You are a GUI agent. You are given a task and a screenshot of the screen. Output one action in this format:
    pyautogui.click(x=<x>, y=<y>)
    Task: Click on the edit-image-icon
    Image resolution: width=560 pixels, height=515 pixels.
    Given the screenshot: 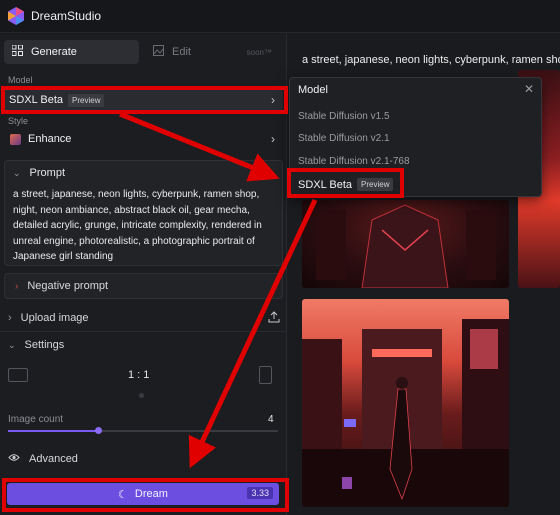 What is the action you would take?
    pyautogui.click(x=158, y=52)
    